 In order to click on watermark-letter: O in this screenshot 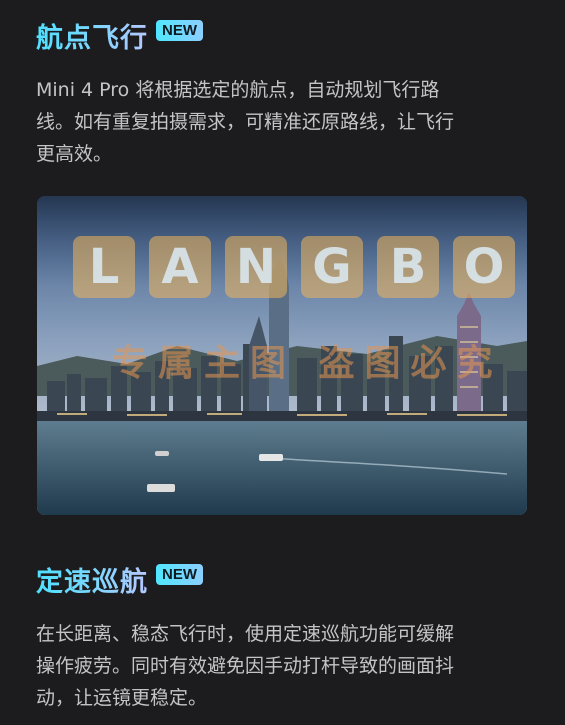, I will do `click(484, 267)`.